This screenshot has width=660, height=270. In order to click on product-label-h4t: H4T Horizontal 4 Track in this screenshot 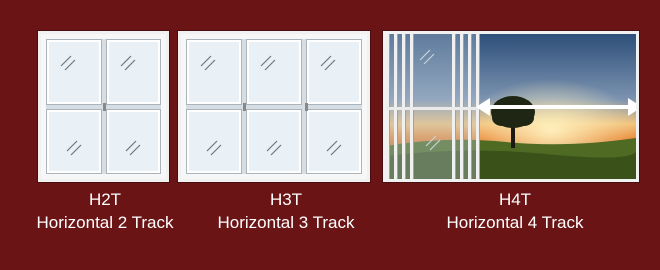, I will do `click(515, 211)`.